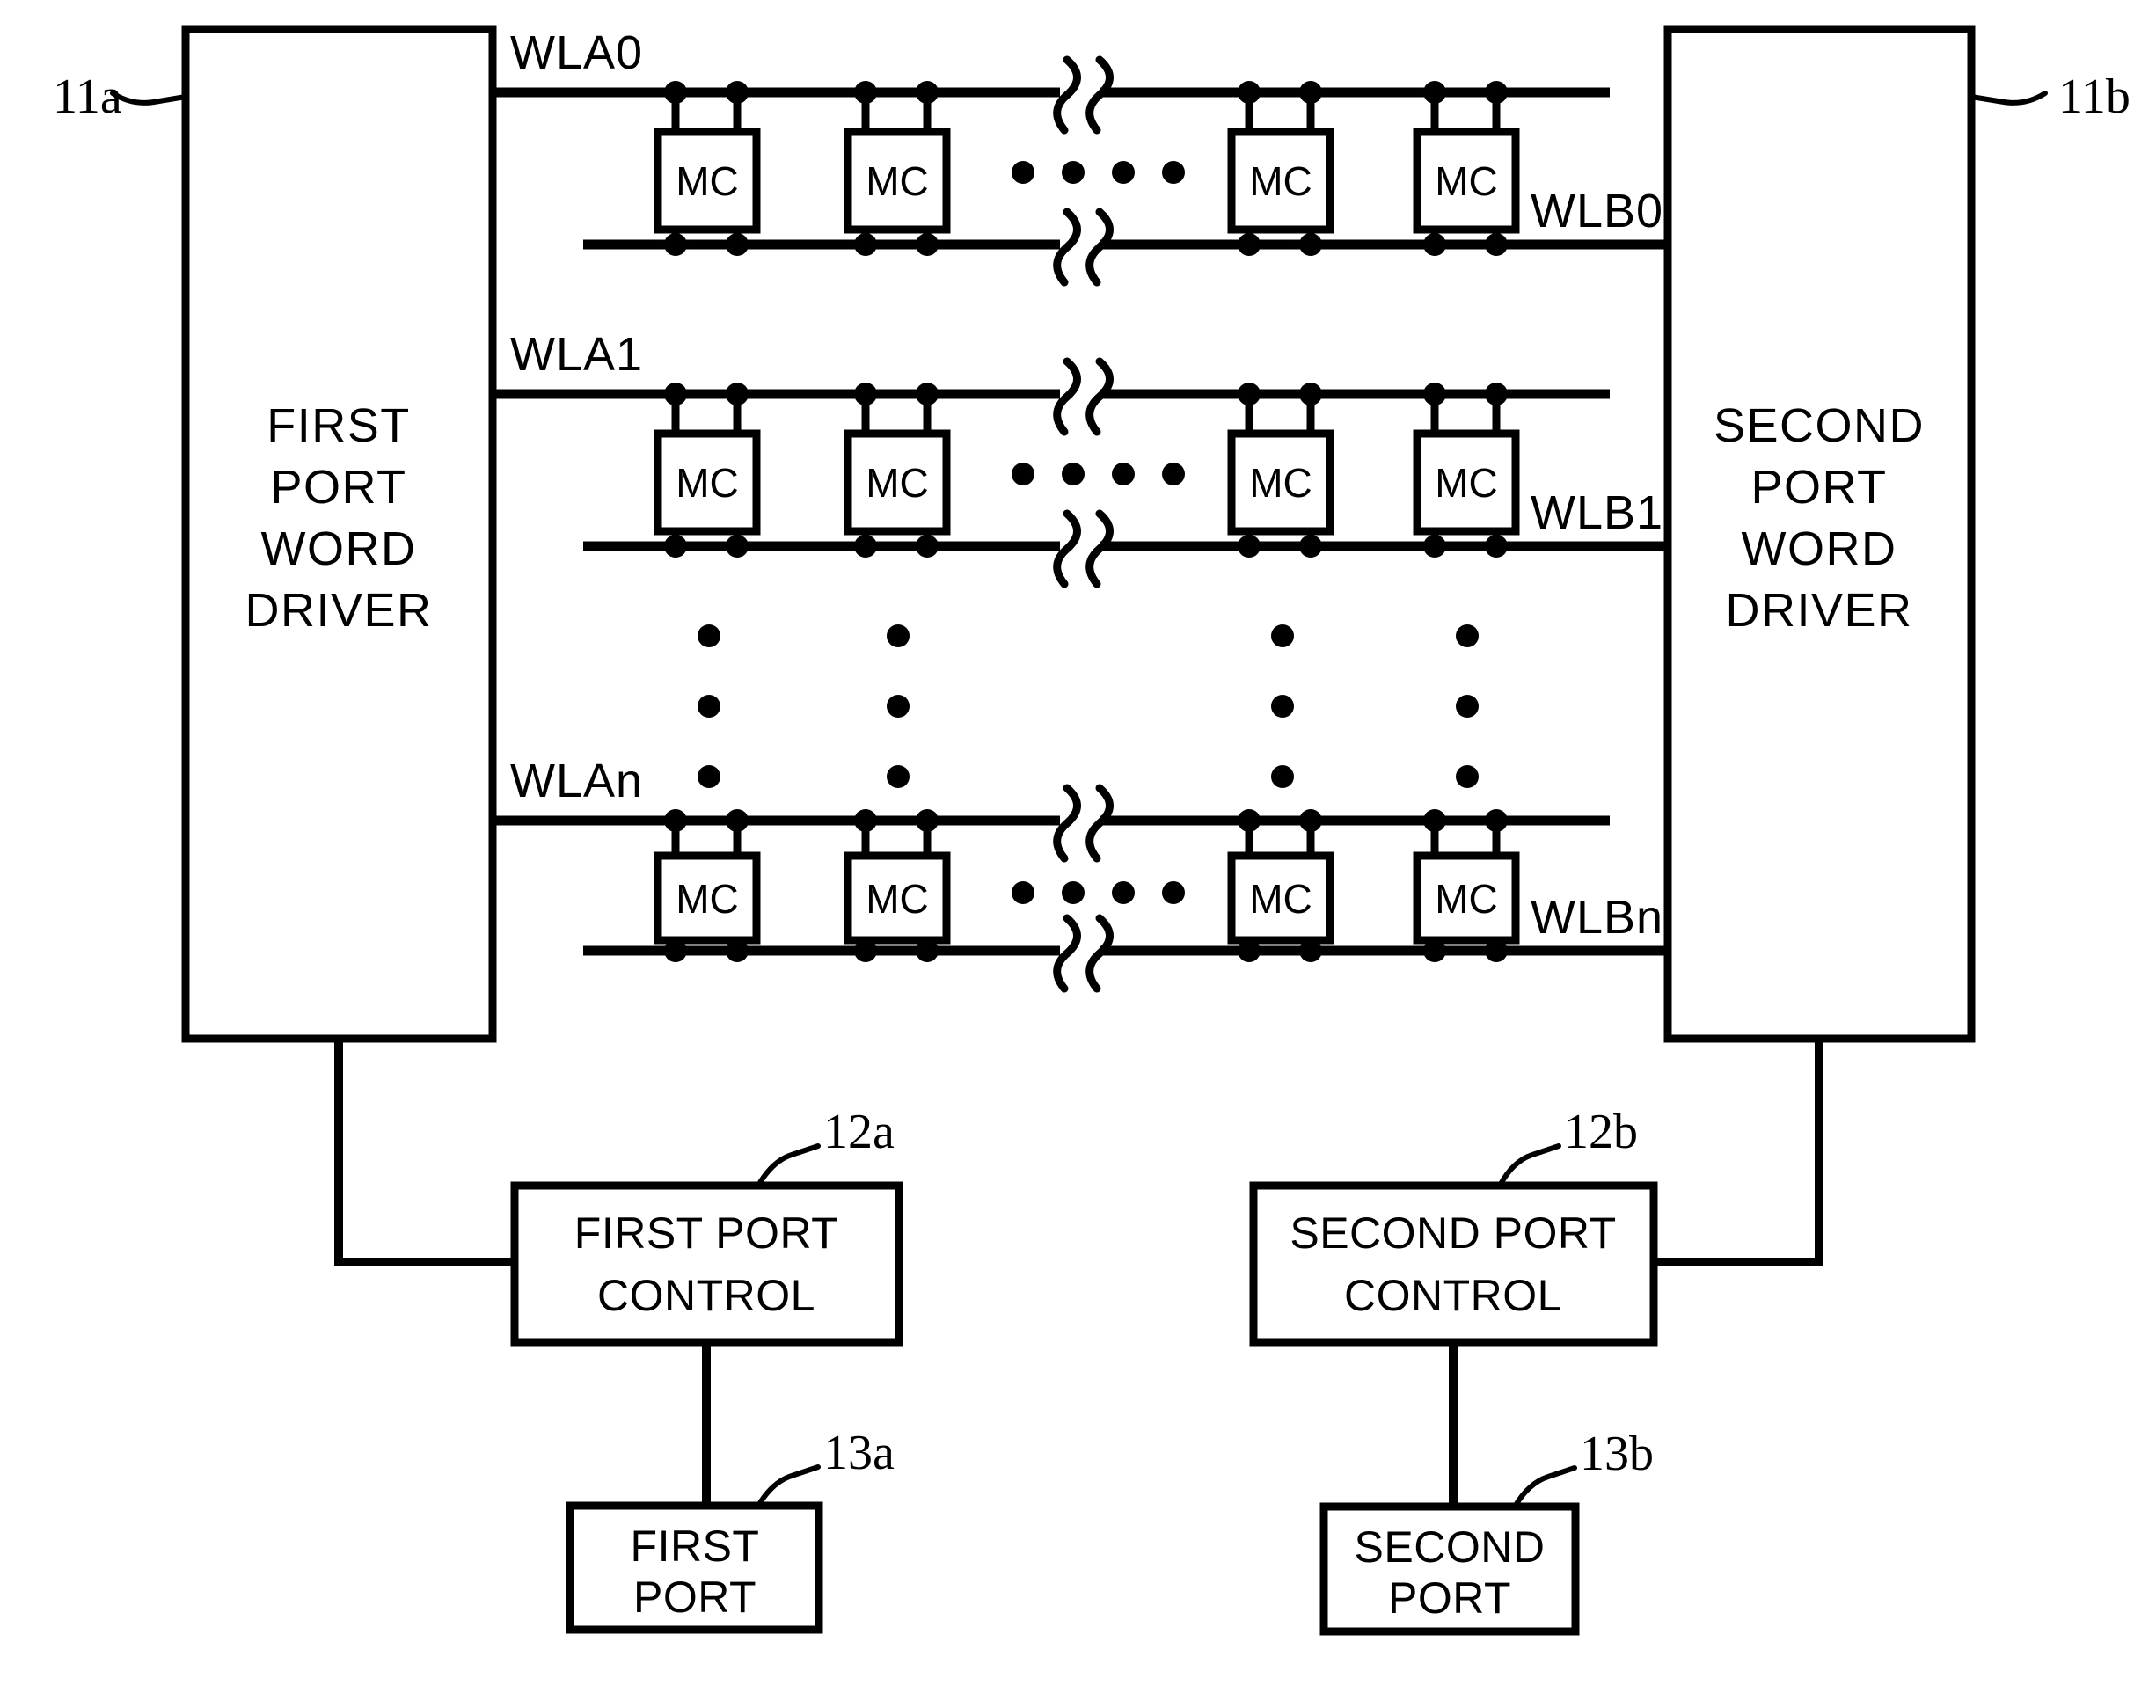  Describe the element at coordinates (149, 99) in the screenshot. I see `reference-11a-leader` at that location.